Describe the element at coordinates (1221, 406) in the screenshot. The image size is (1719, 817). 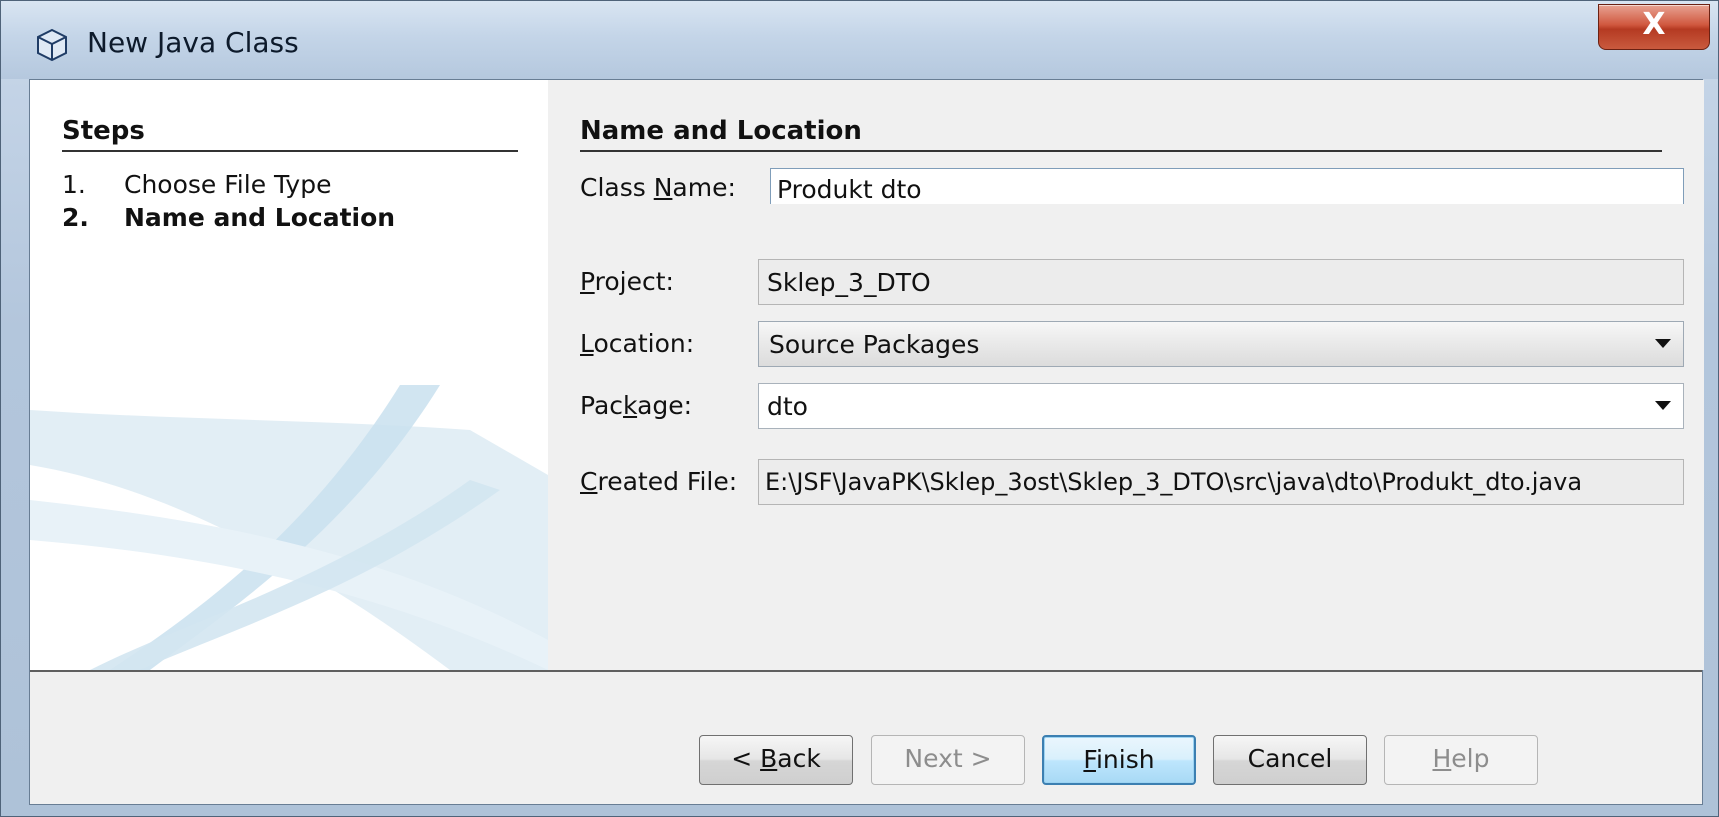
I see `package-combobox: dto` at that location.